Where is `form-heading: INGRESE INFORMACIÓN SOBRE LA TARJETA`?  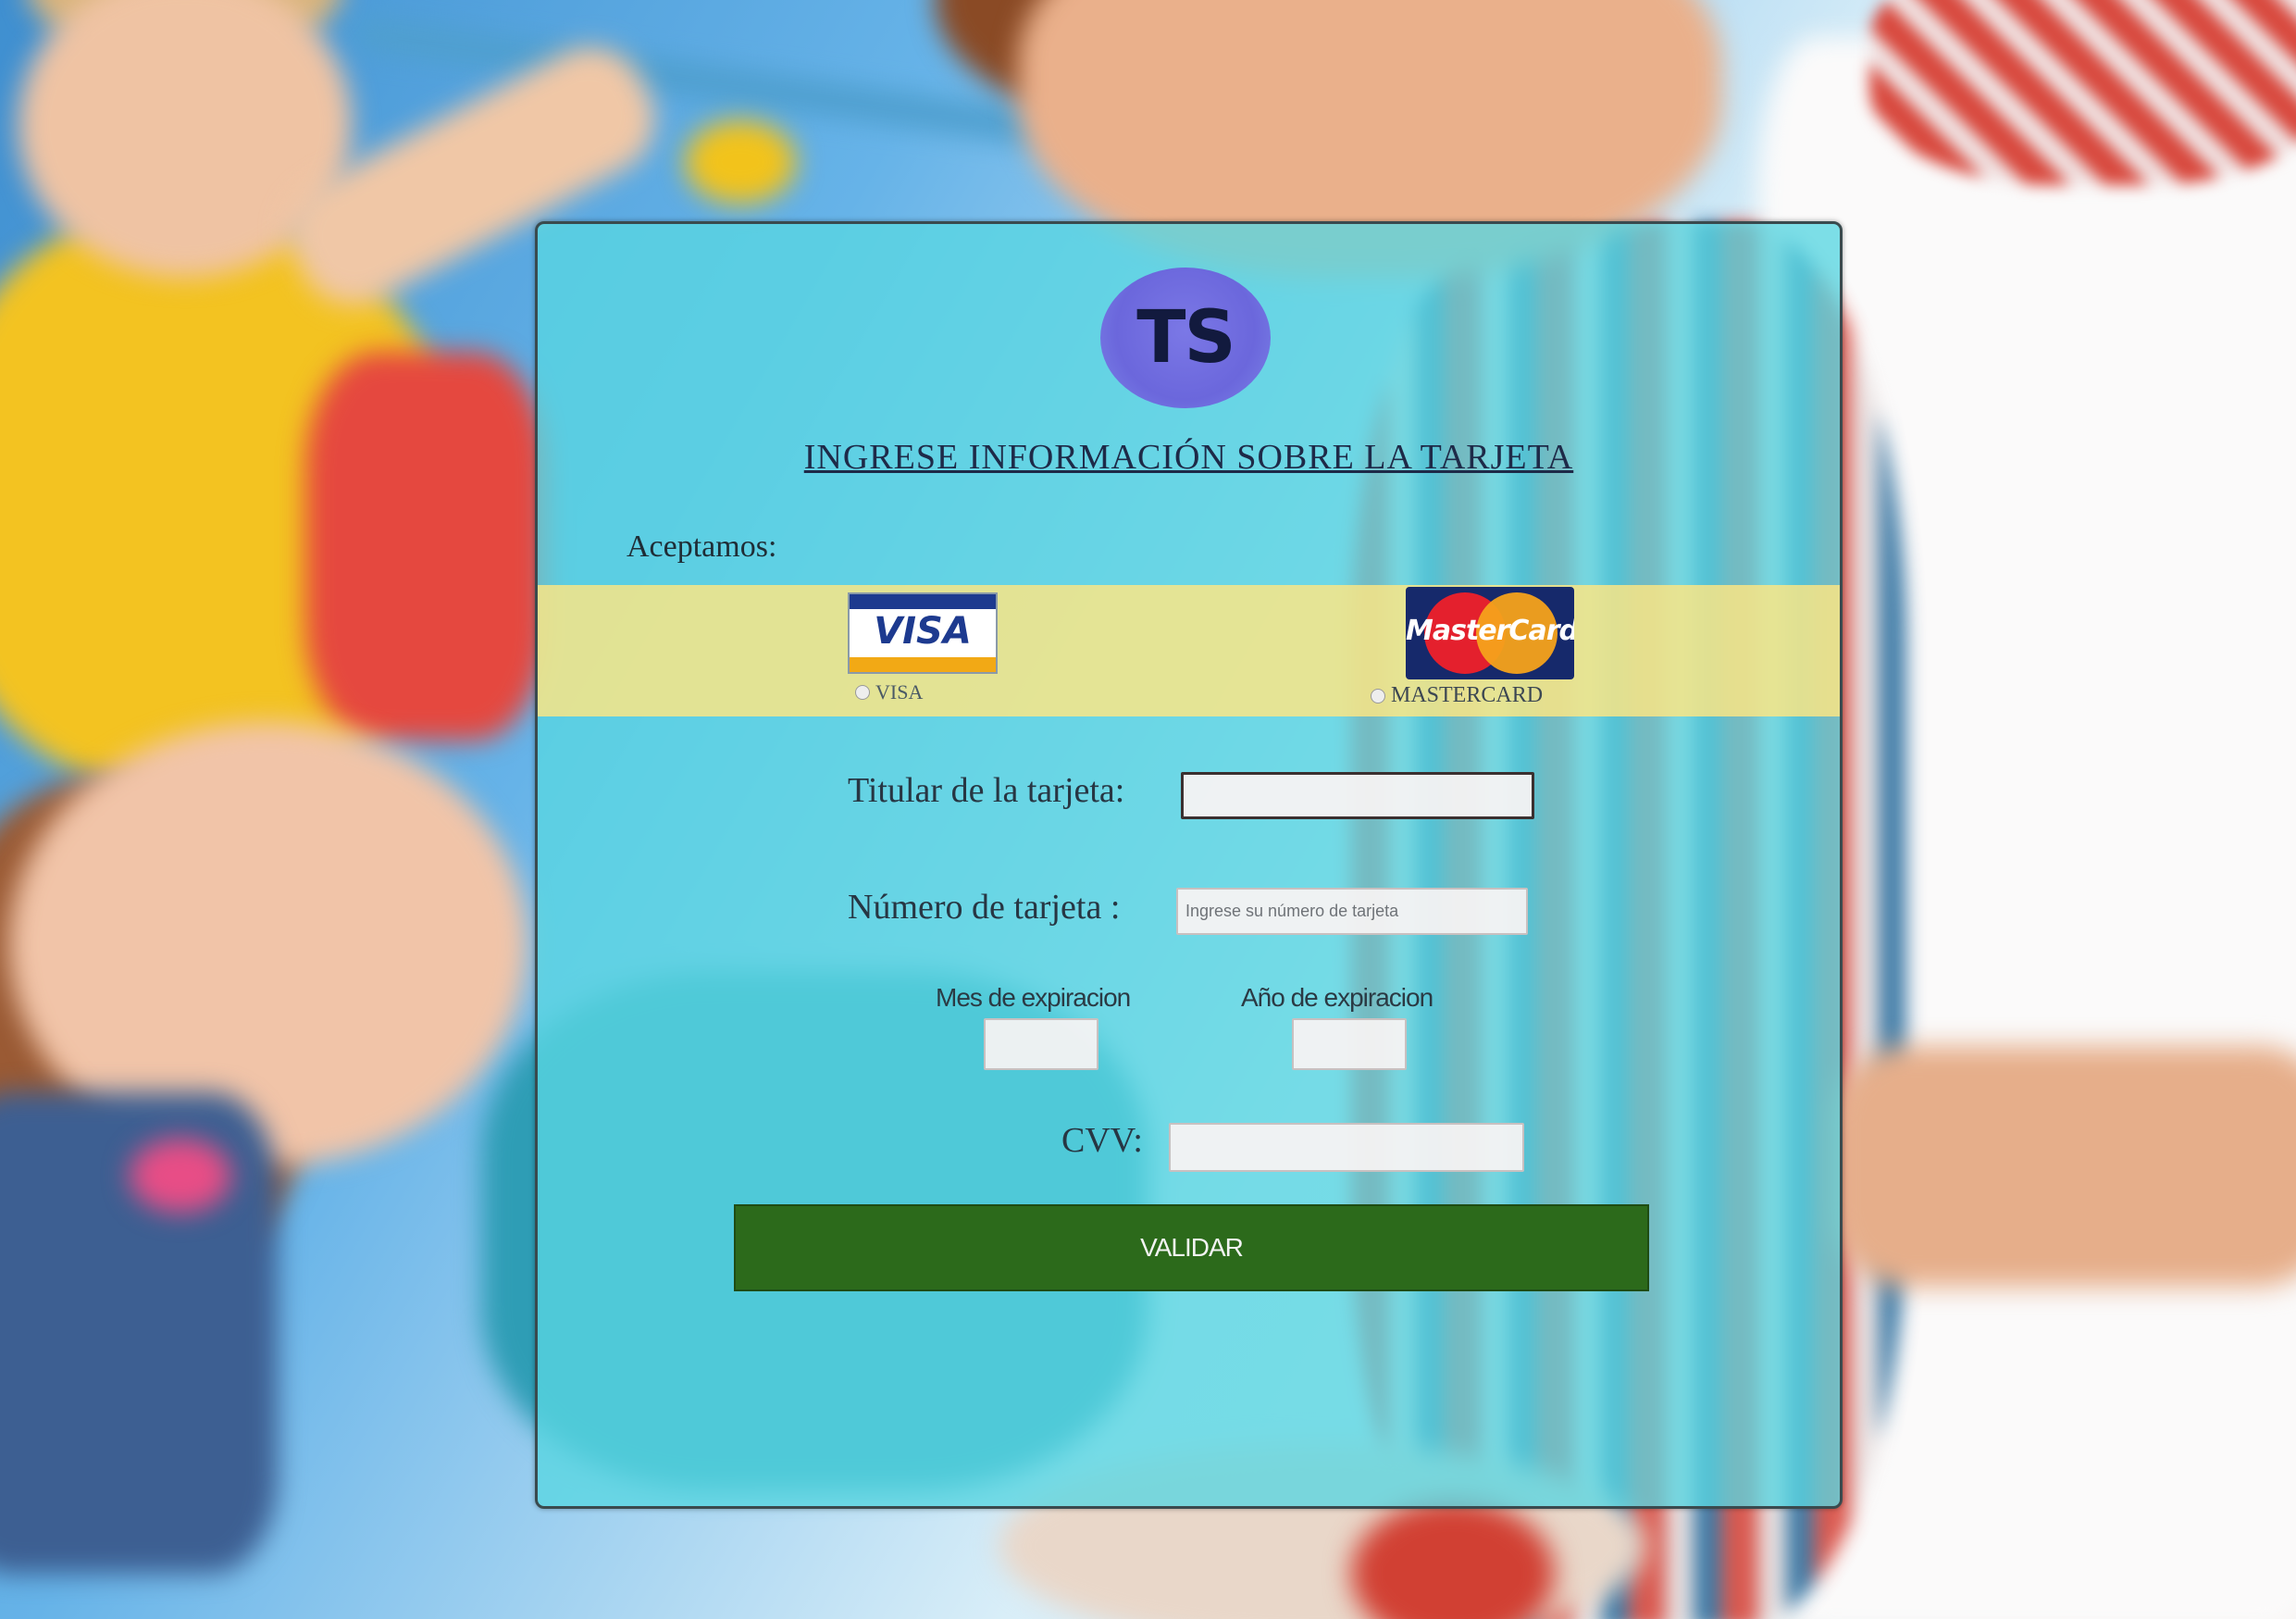
form-heading: INGRESE INFORMACIÓN SOBRE LA TARJETA is located at coordinates (1188, 458).